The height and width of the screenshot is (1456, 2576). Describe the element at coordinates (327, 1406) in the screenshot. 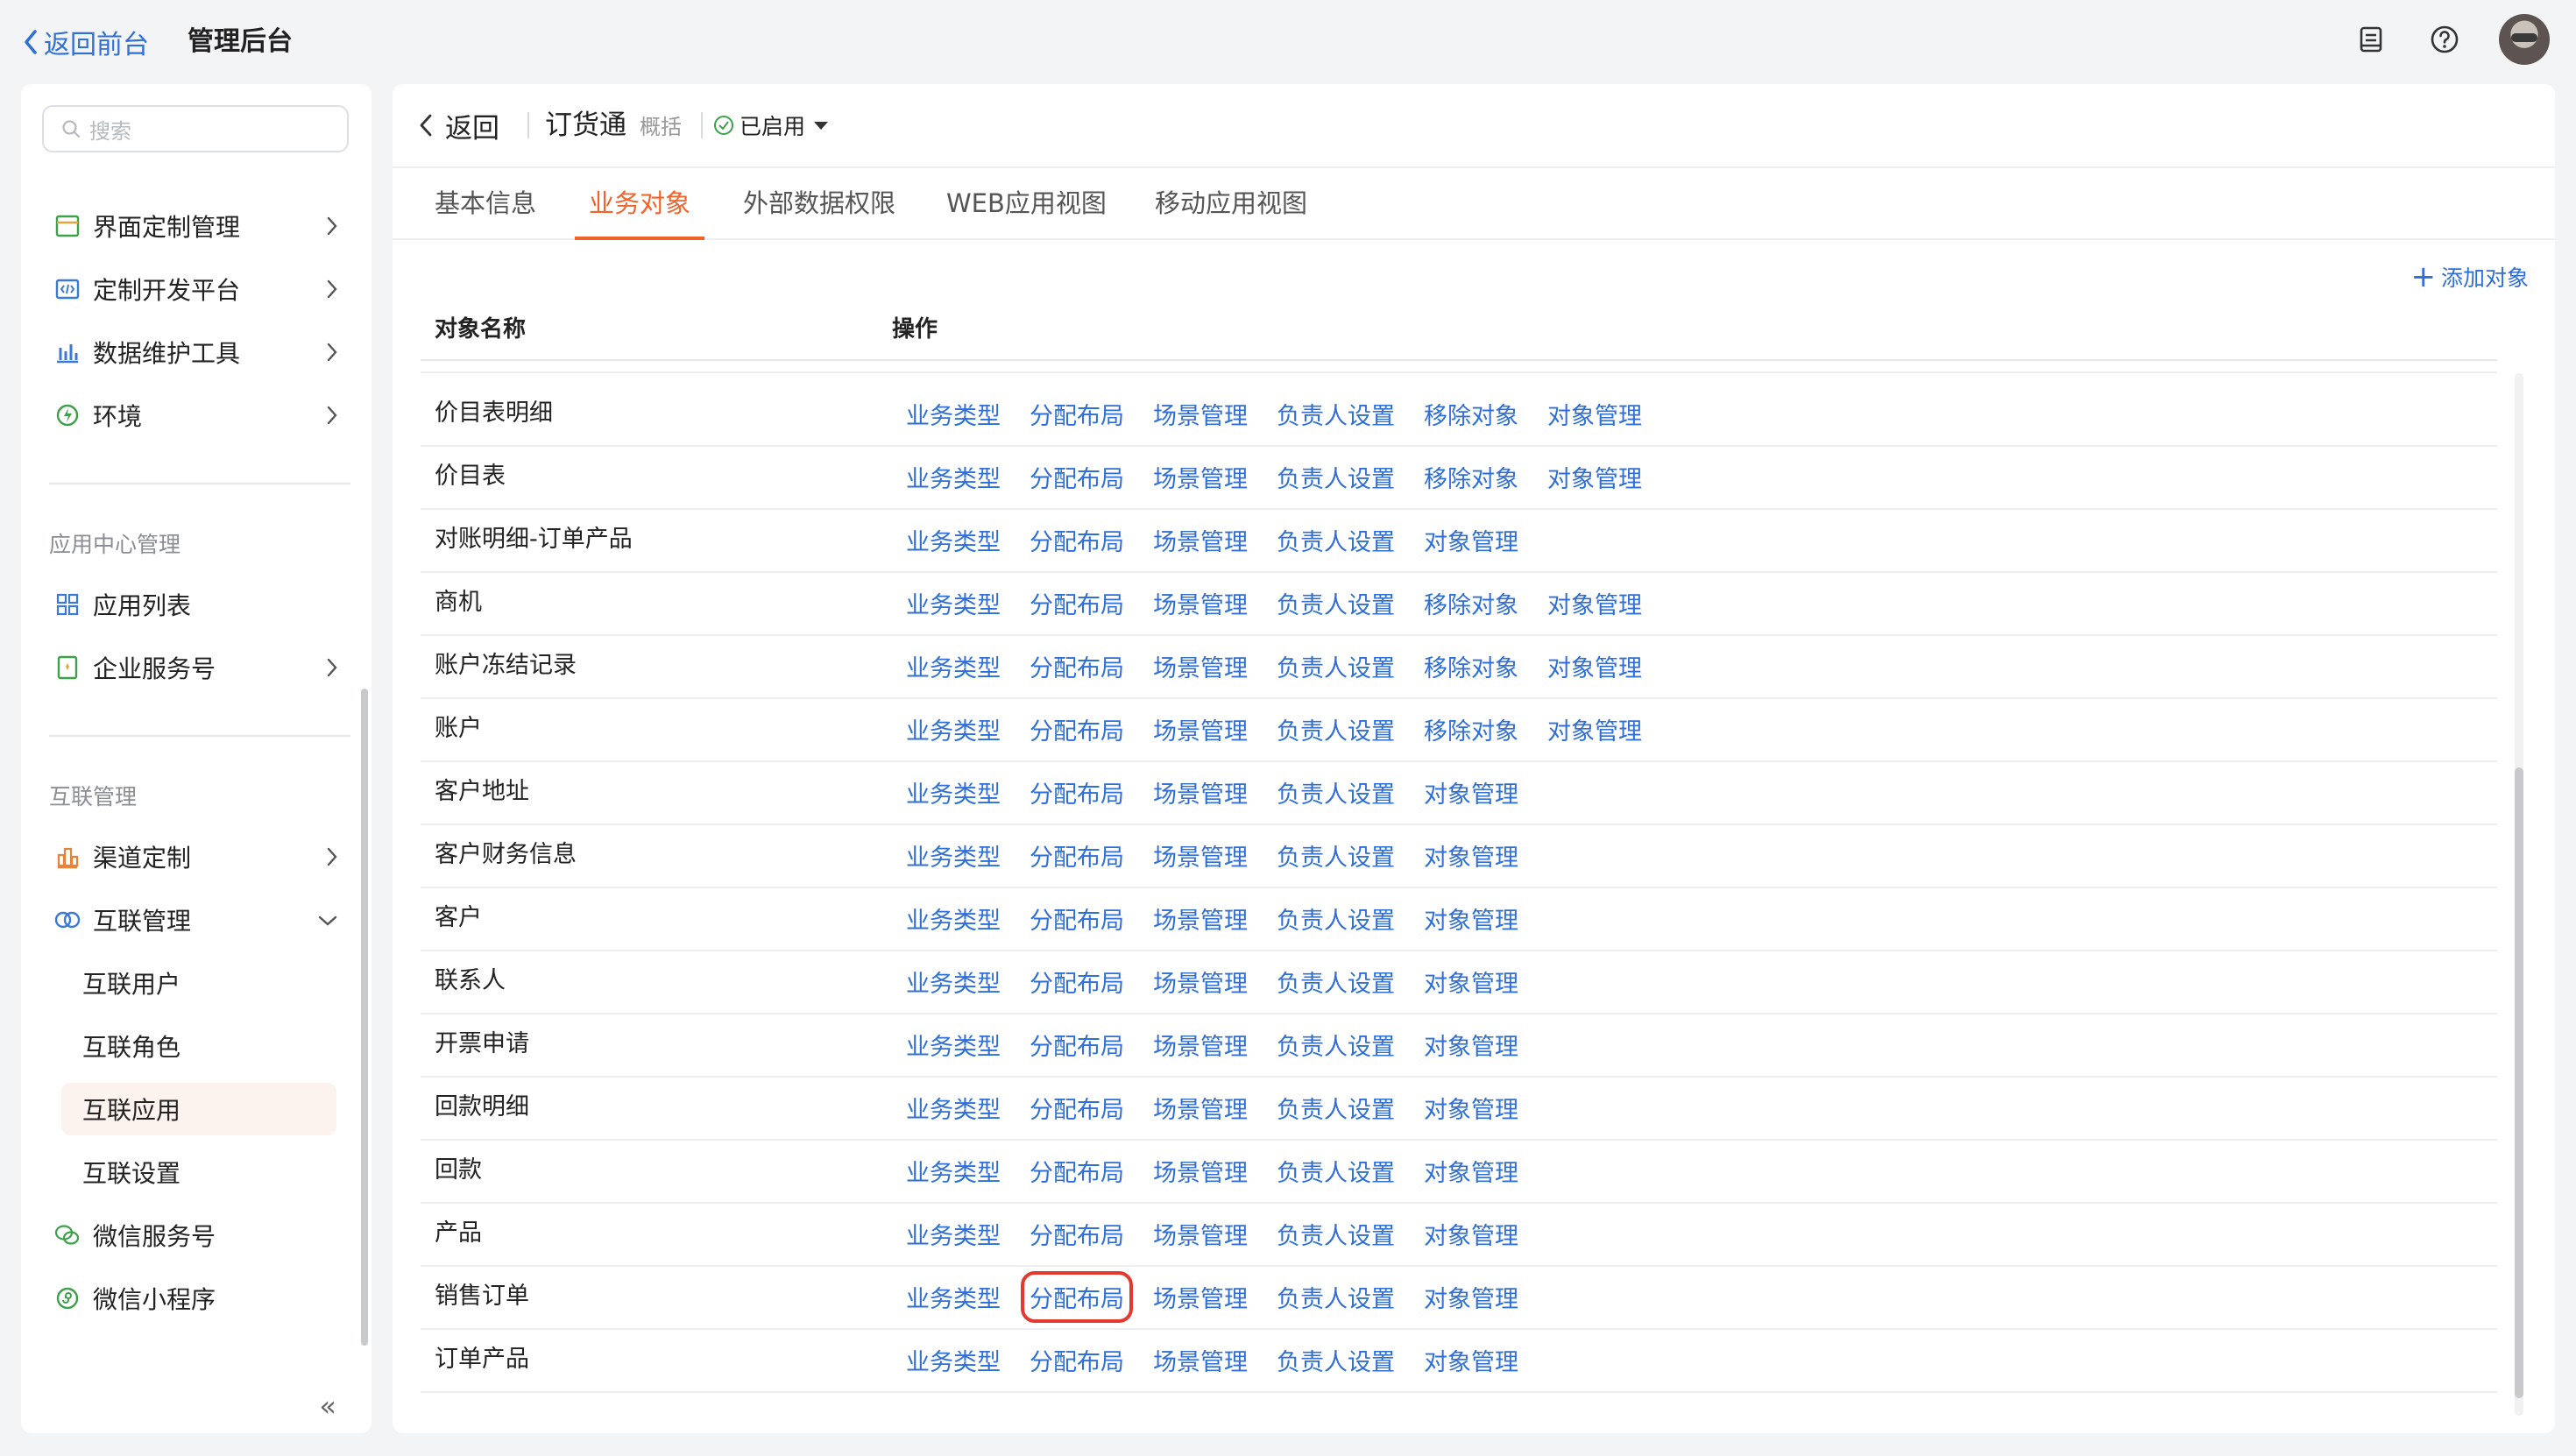

I see `collapse-sidebar-icon: «` at that location.